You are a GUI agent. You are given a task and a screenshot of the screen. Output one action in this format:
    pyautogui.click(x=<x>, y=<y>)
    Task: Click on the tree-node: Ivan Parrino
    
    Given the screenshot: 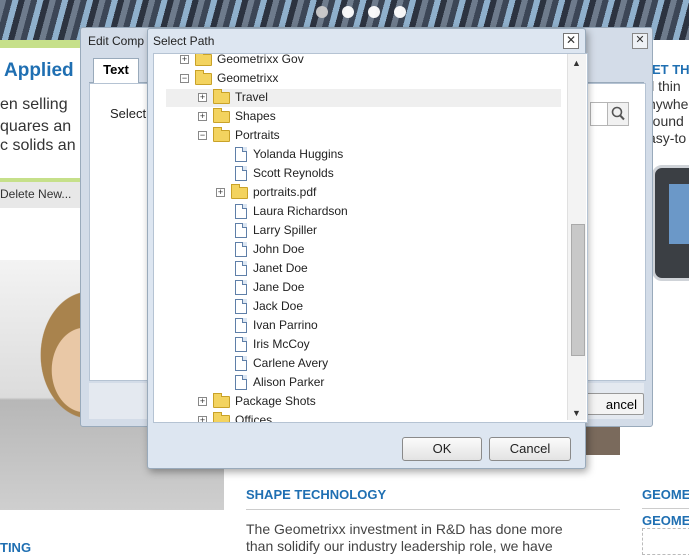 What is the action you would take?
    pyautogui.click(x=363, y=326)
    